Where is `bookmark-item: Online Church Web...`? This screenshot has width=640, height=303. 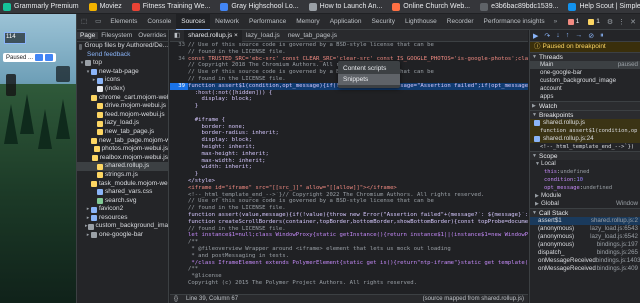 bookmark-item: Online Church Web... is located at coordinates (431, 6).